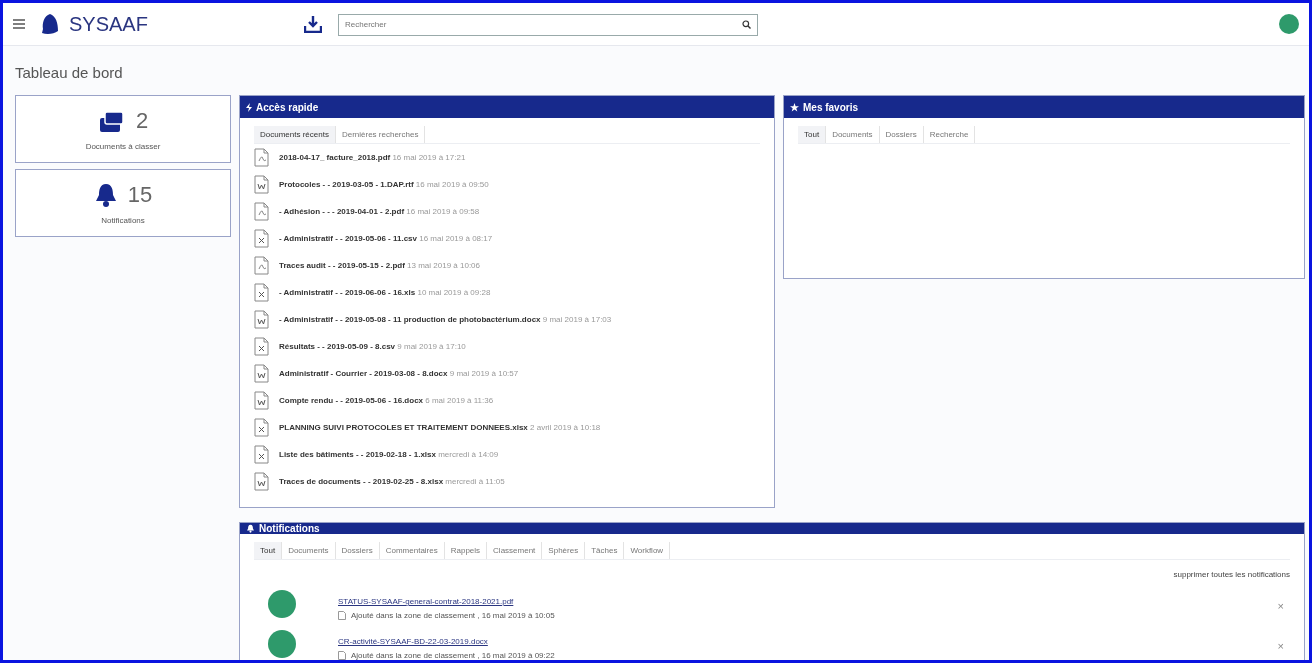  Describe the element at coordinates (287, 107) in the screenshot. I see `panel-title: Accès rapide` at that location.